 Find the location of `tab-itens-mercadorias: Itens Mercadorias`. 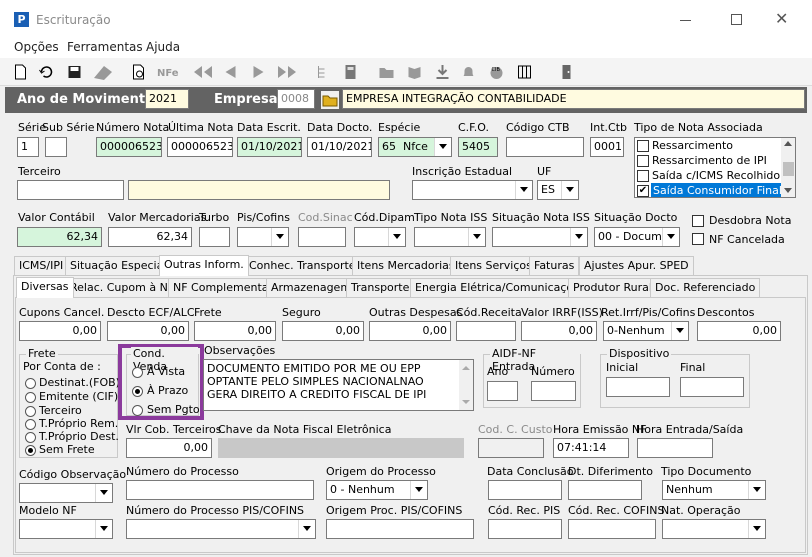

tab-itens-mercadorias: Itens Mercadorias is located at coordinates (406, 265).